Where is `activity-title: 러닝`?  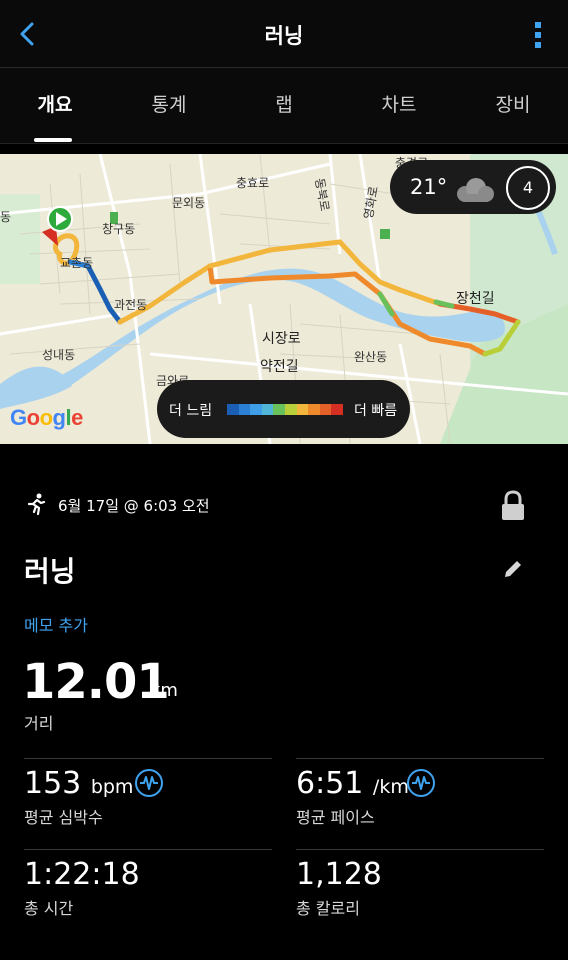
activity-title: 러닝 is located at coordinates (50, 571).